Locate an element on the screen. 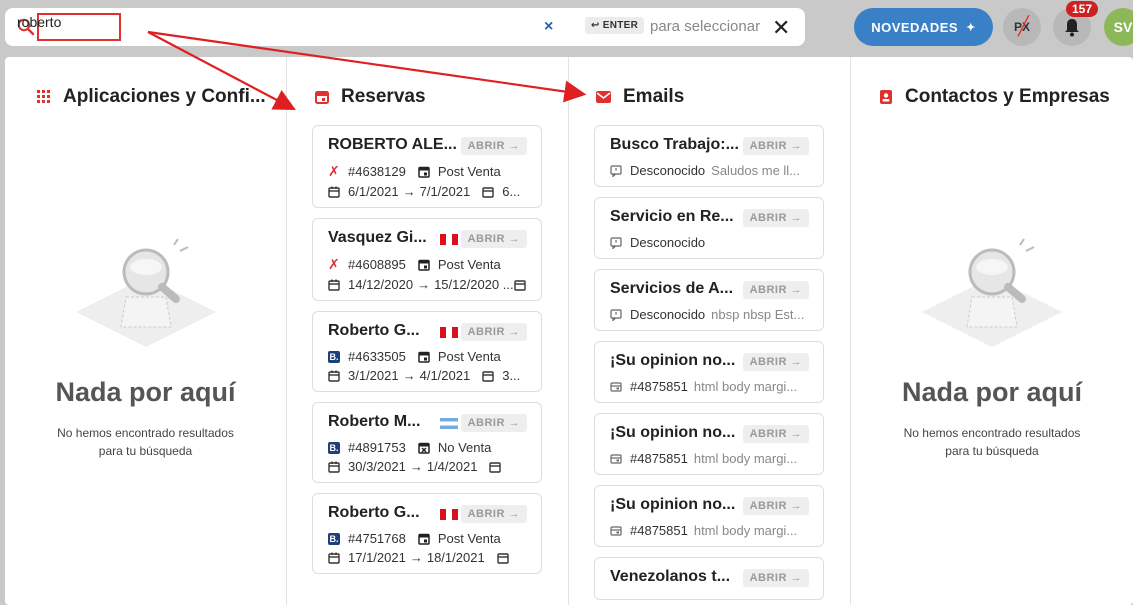 This screenshot has height=605, width=1133. date-from: 3/1/2021 is located at coordinates (373, 375).